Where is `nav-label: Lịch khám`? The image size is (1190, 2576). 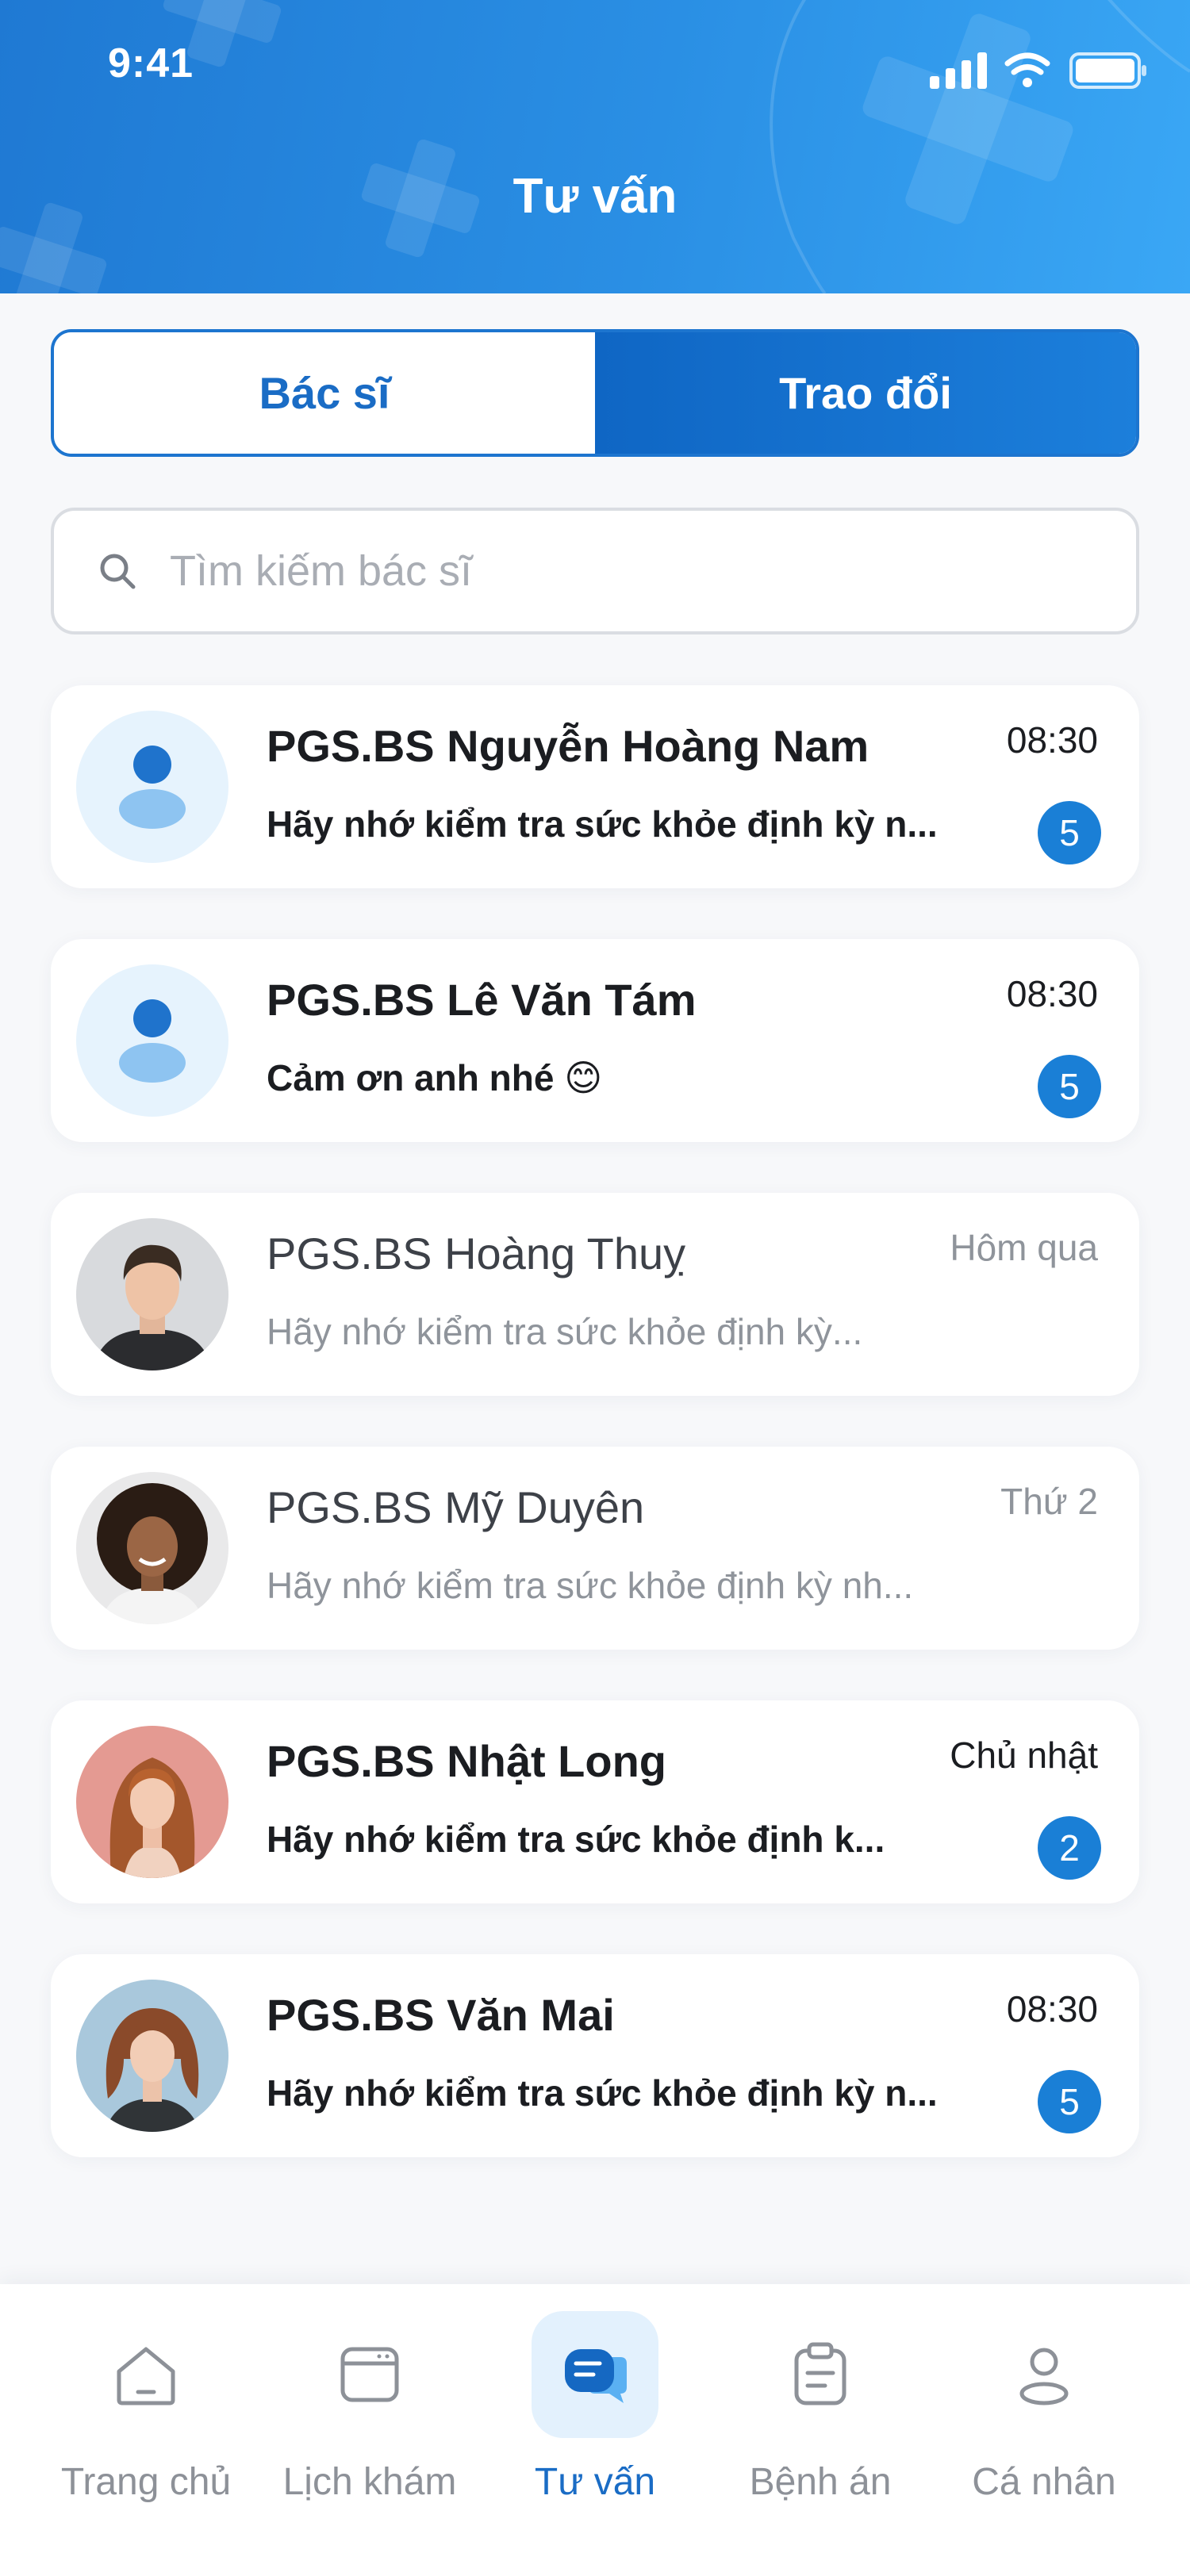
nav-label: Lịch khám is located at coordinates (369, 2482).